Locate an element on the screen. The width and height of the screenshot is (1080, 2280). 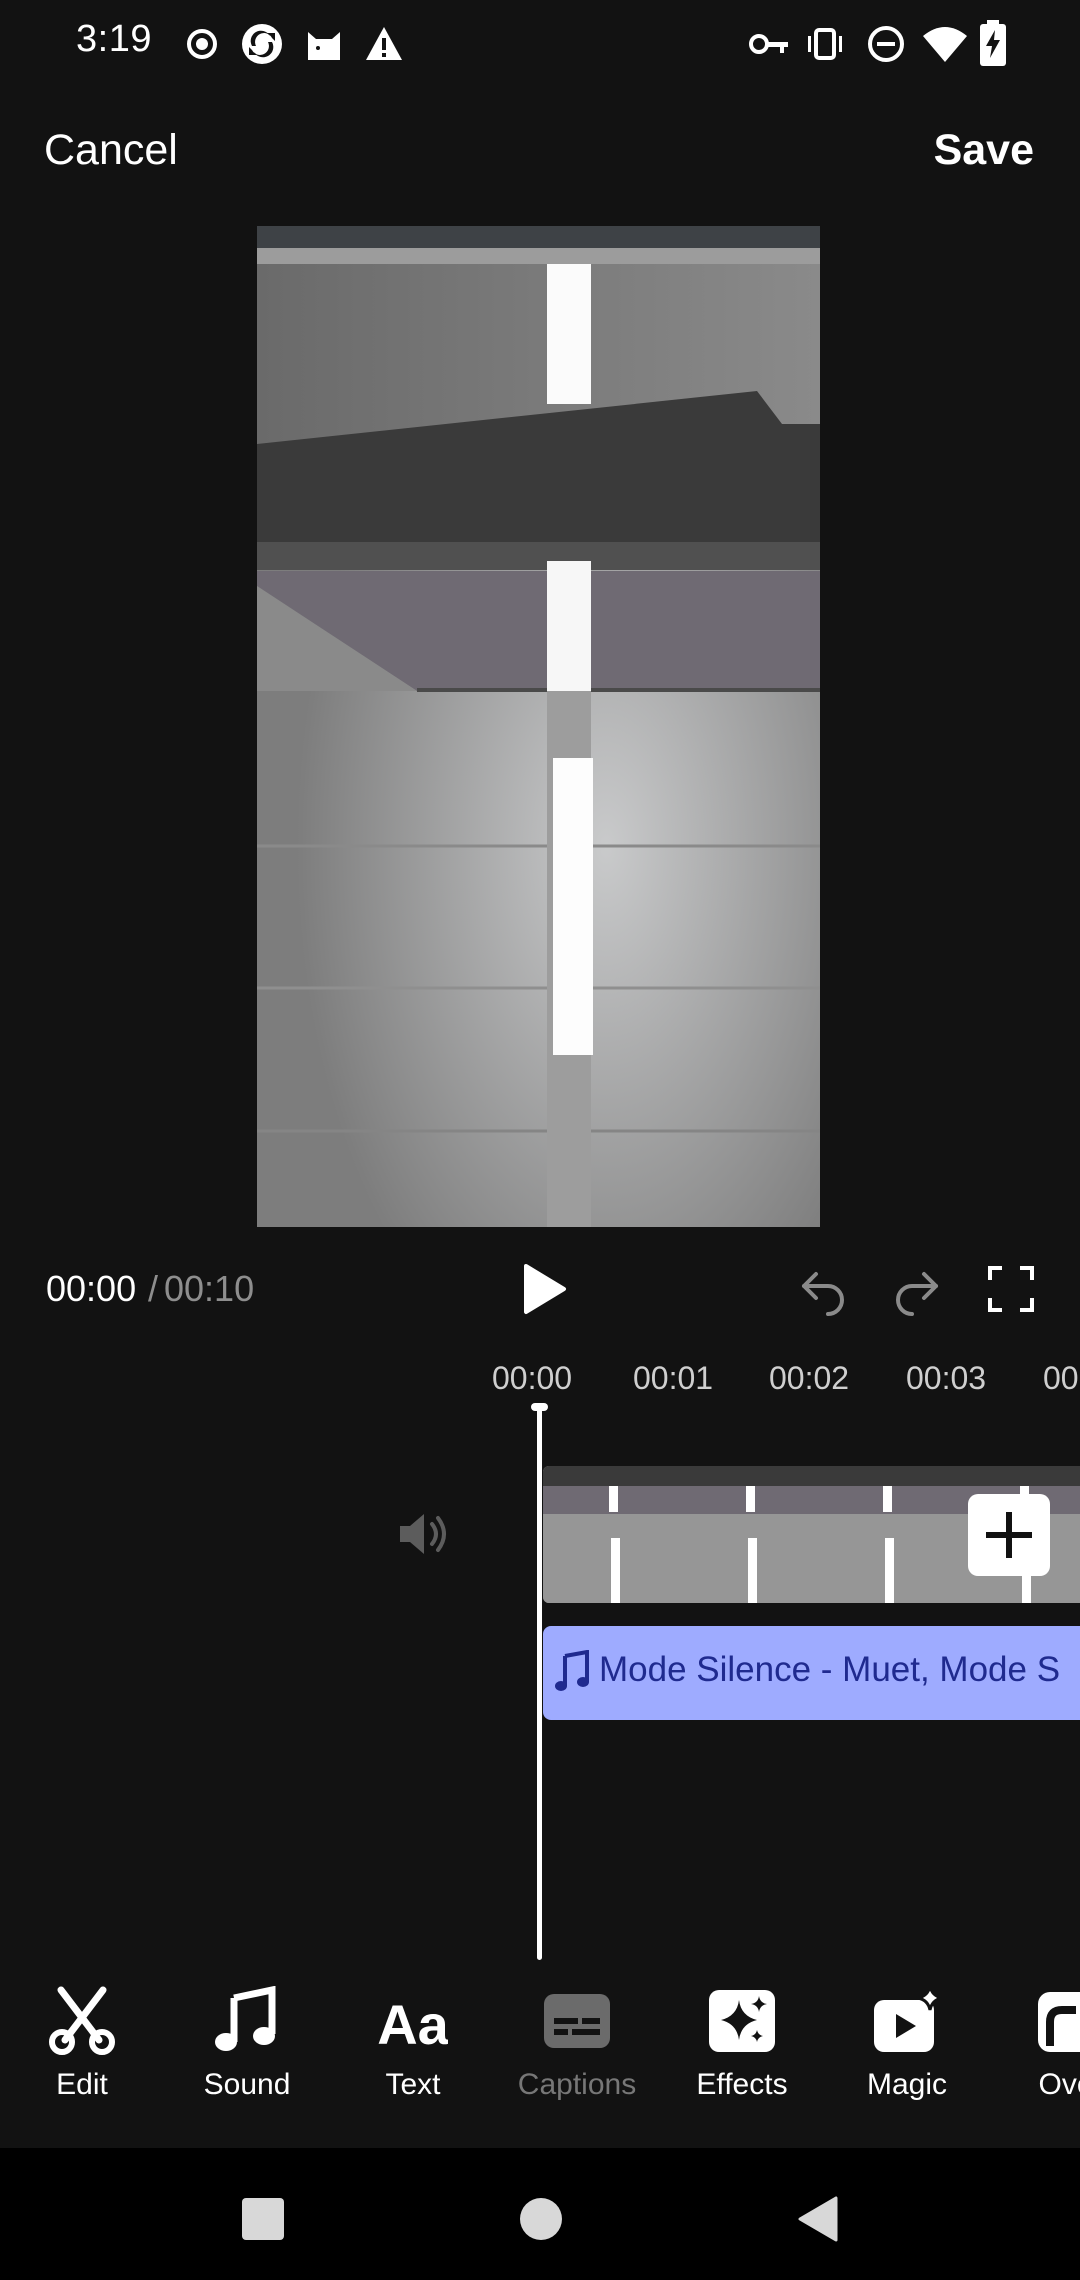
tool-label: Captions is located at coordinates (577, 2084).